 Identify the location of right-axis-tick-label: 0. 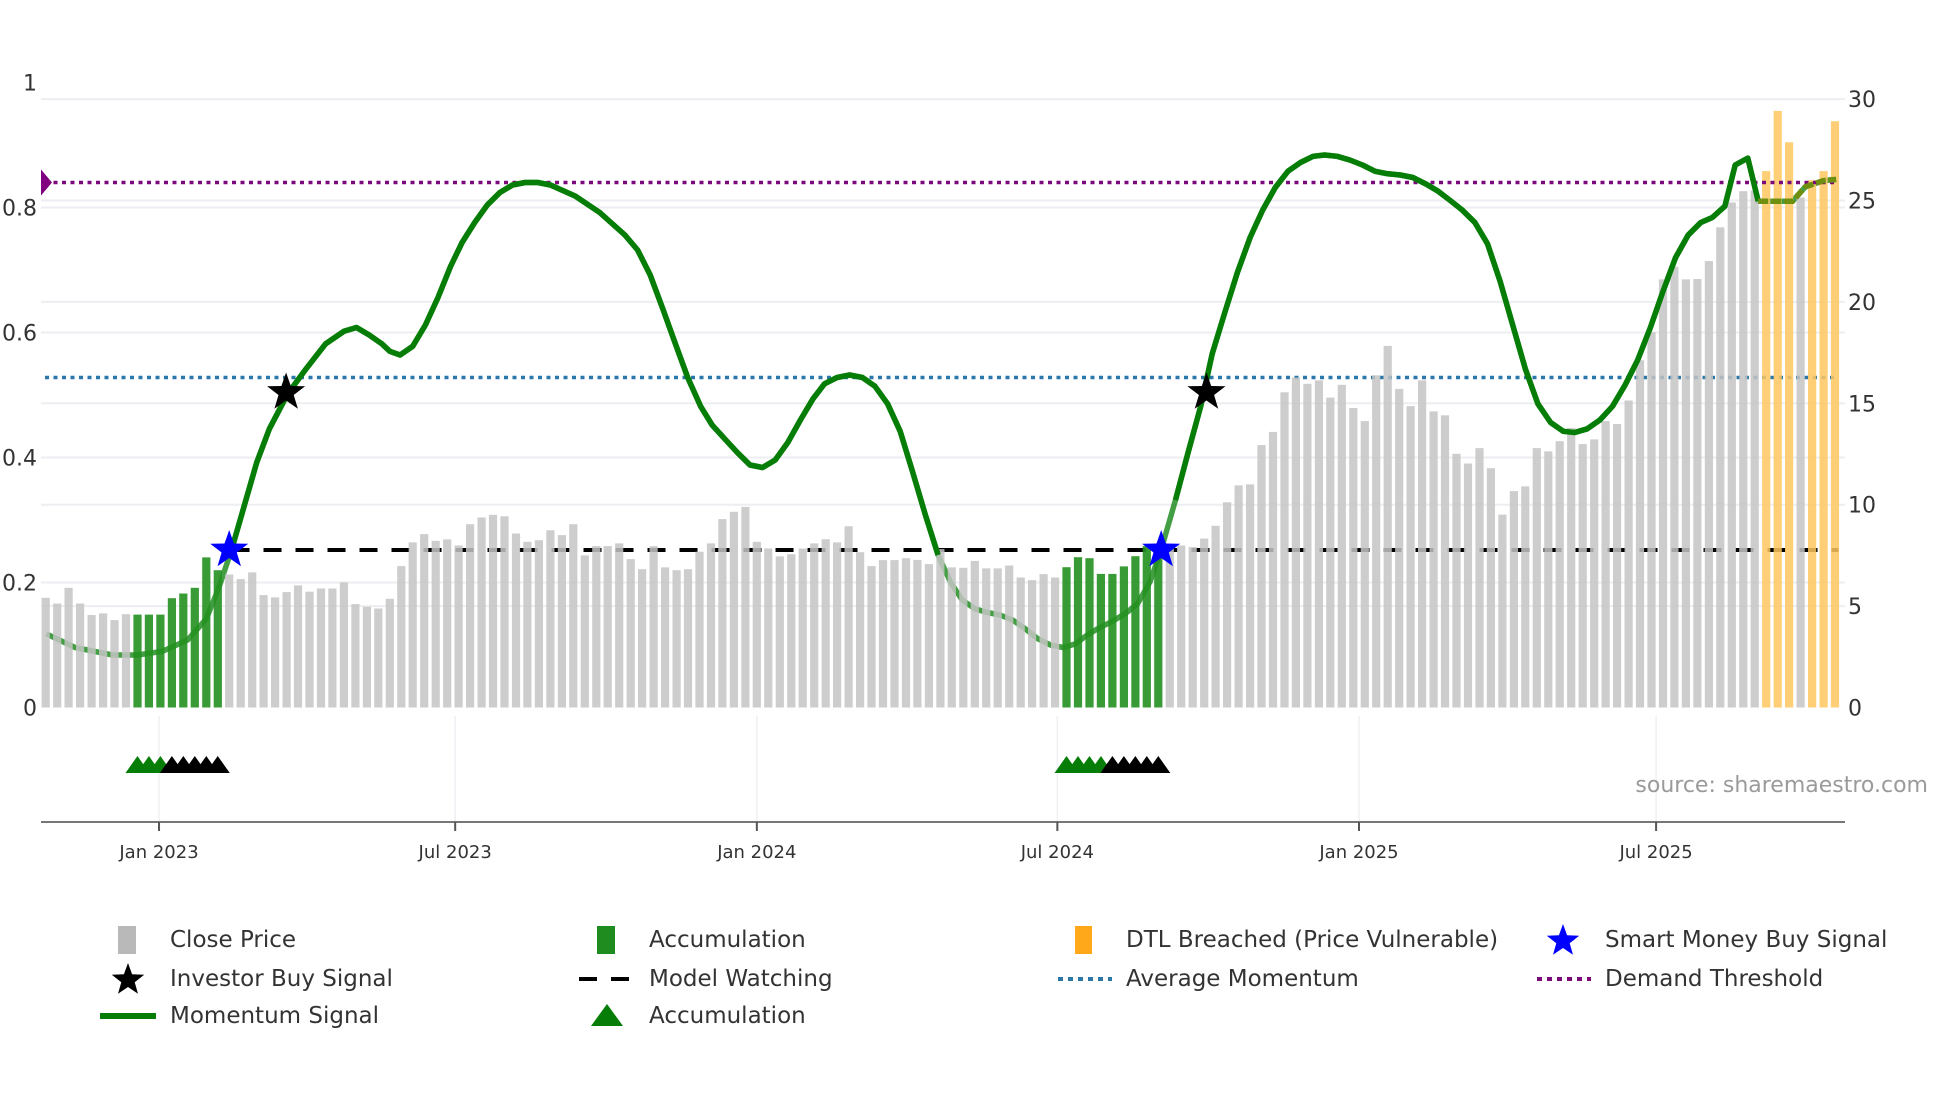
(1855, 709).